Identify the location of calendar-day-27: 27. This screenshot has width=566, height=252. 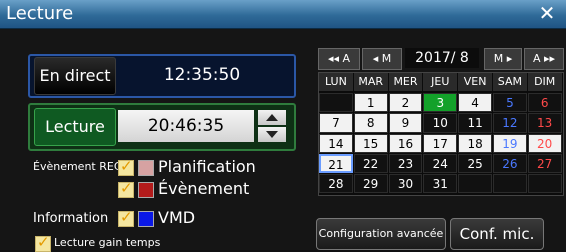
(544, 163).